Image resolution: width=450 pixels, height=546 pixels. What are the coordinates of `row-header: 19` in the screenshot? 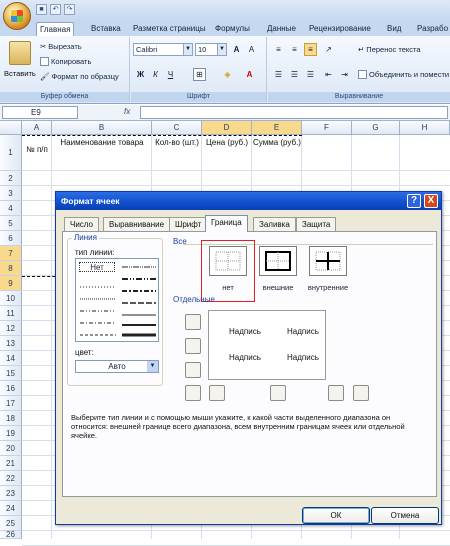 It's located at (11, 433).